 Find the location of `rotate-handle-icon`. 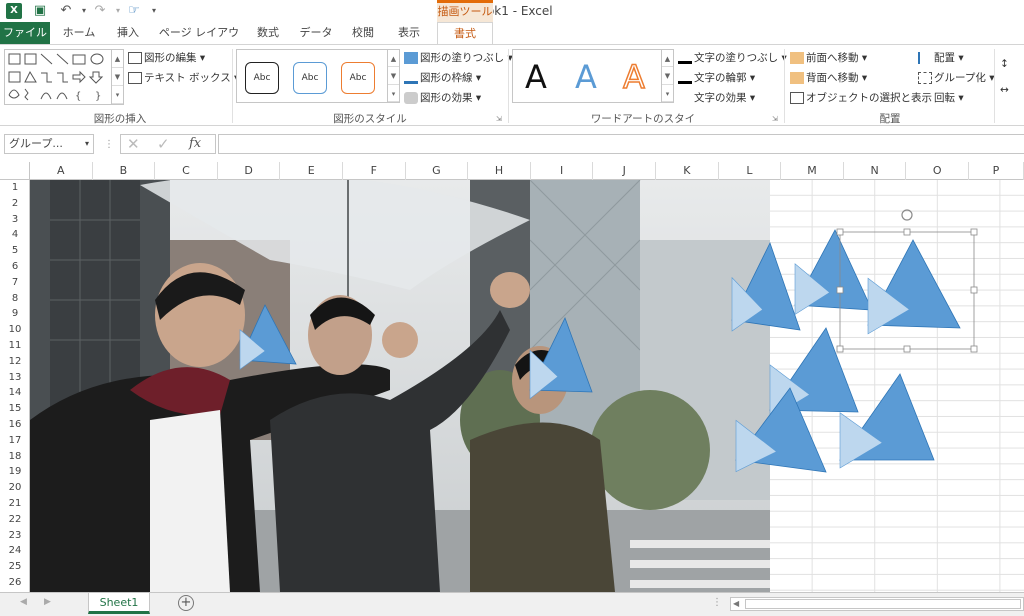

rotate-handle-icon is located at coordinates (907, 215).